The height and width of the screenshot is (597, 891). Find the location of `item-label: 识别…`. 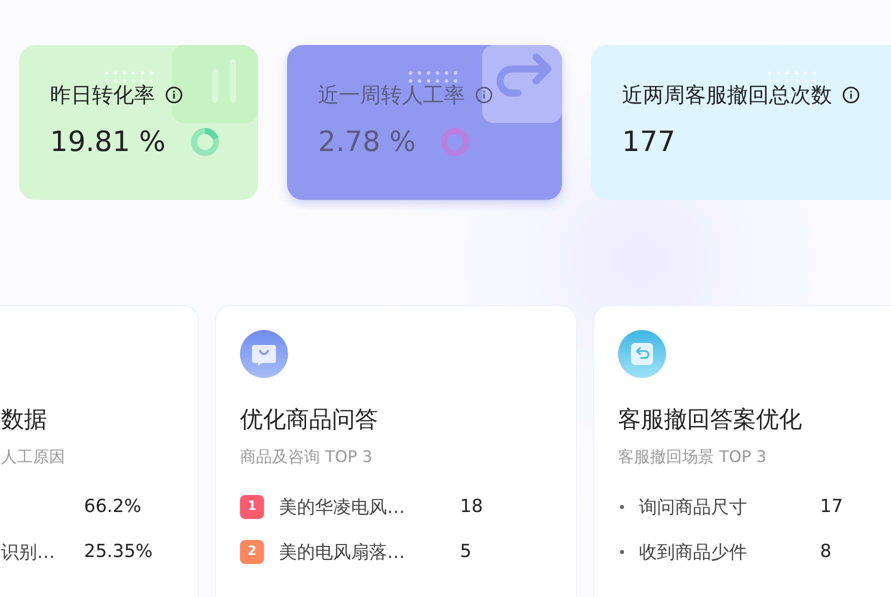

item-label: 识别… is located at coordinates (28, 552).